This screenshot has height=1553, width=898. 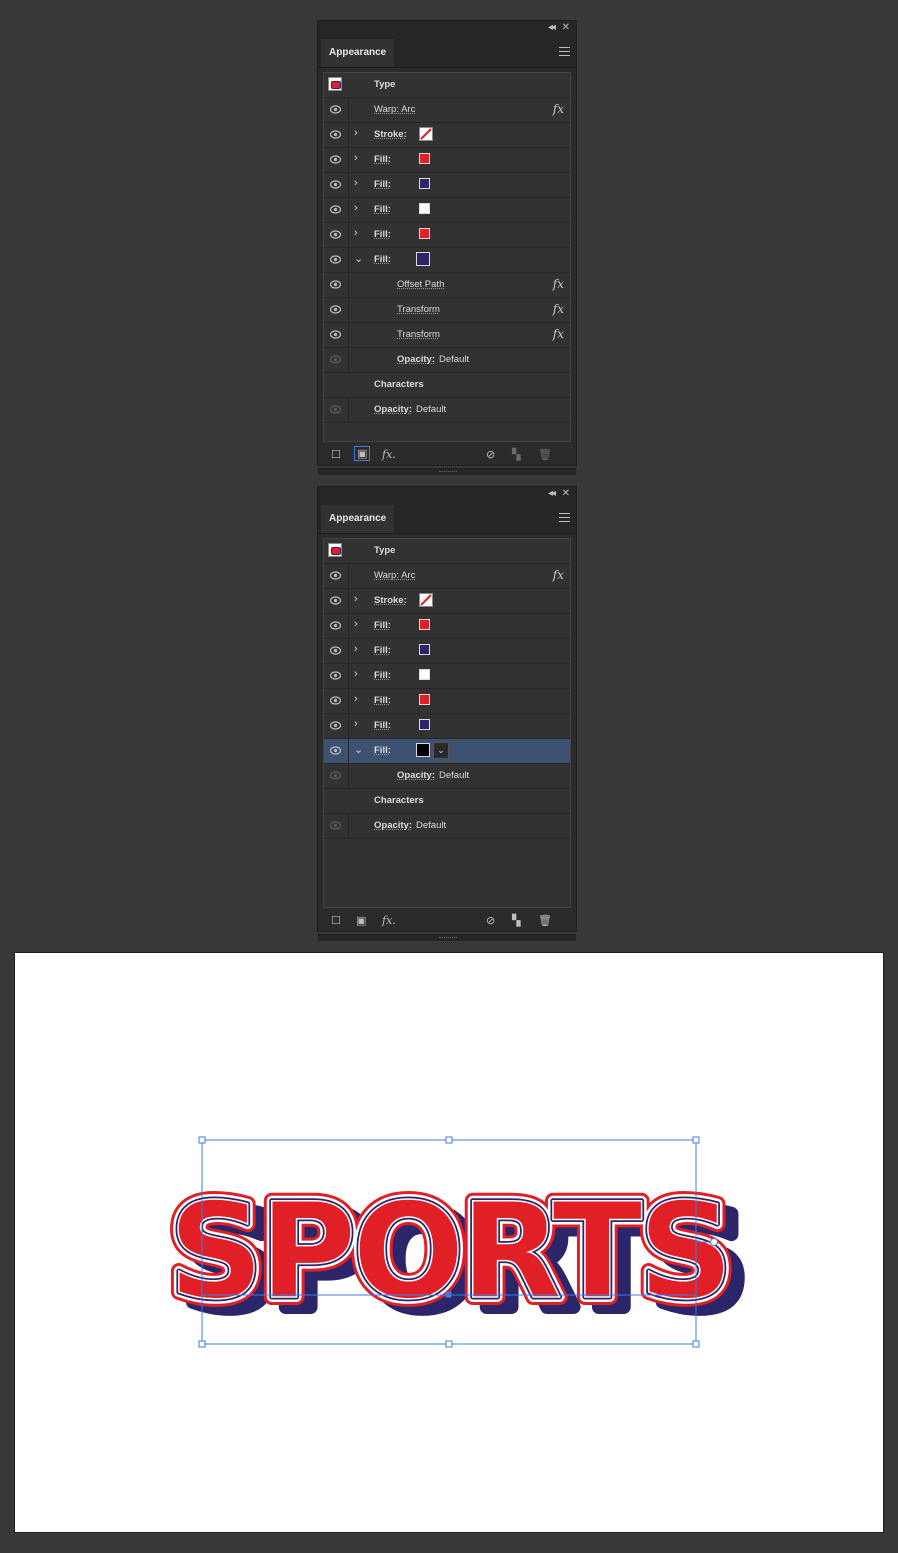 I want to click on effect-label: Transform, so click(x=418, y=309).